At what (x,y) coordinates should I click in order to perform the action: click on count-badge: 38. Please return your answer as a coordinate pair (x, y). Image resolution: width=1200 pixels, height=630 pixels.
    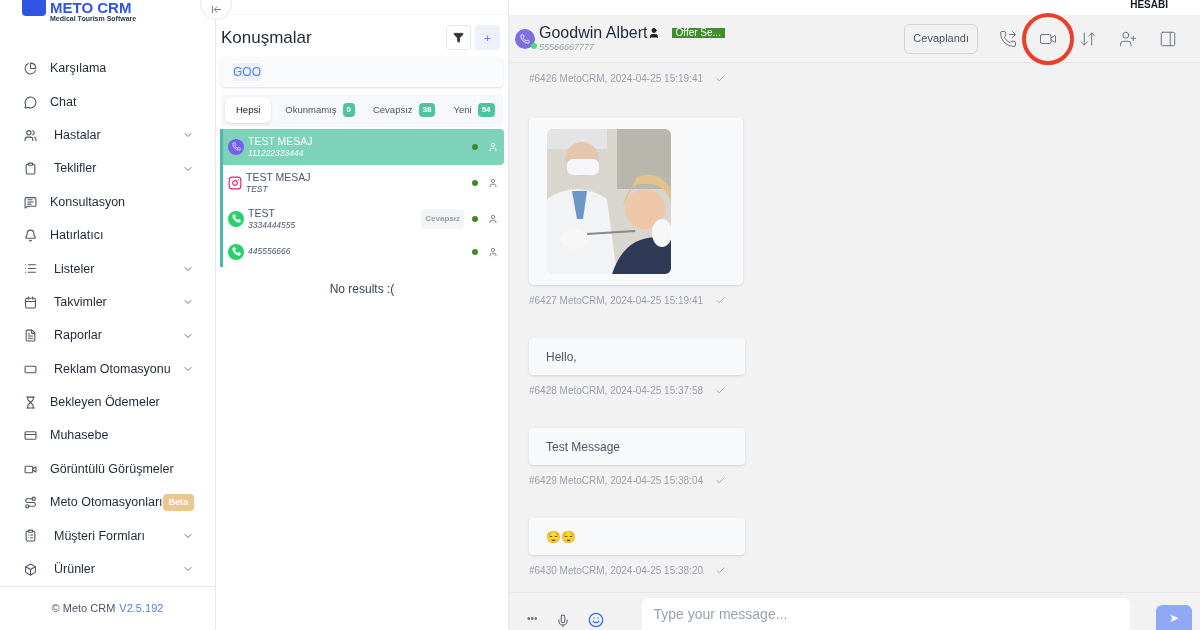
    Looking at the image, I should click on (427, 110).